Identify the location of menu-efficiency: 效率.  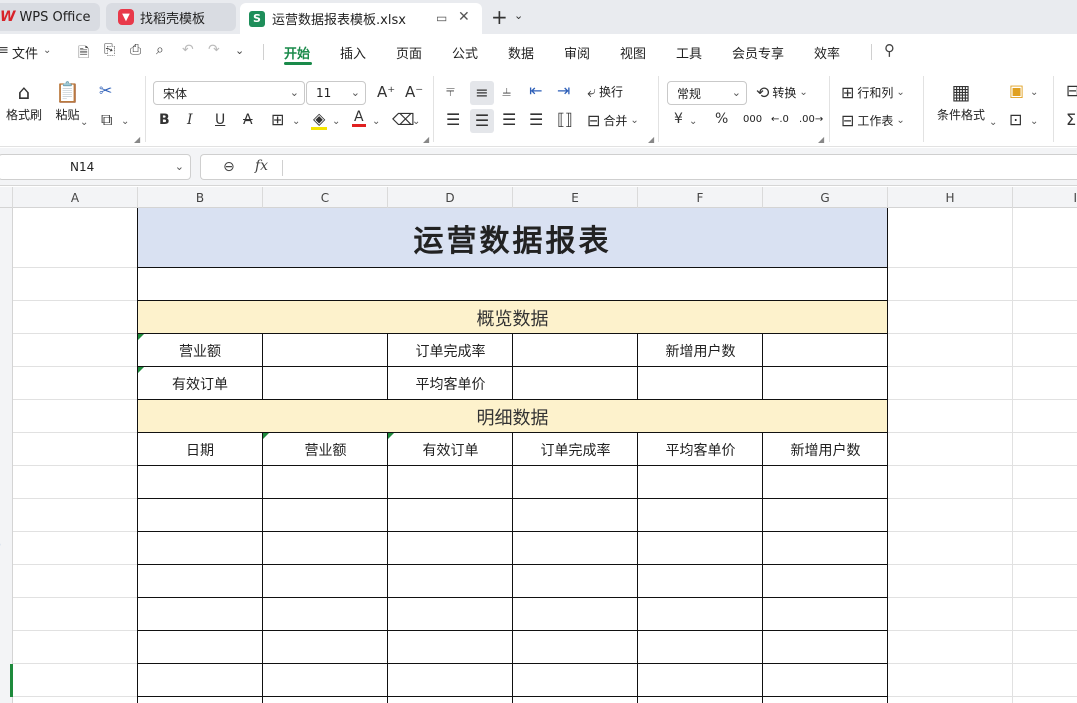
(827, 52).